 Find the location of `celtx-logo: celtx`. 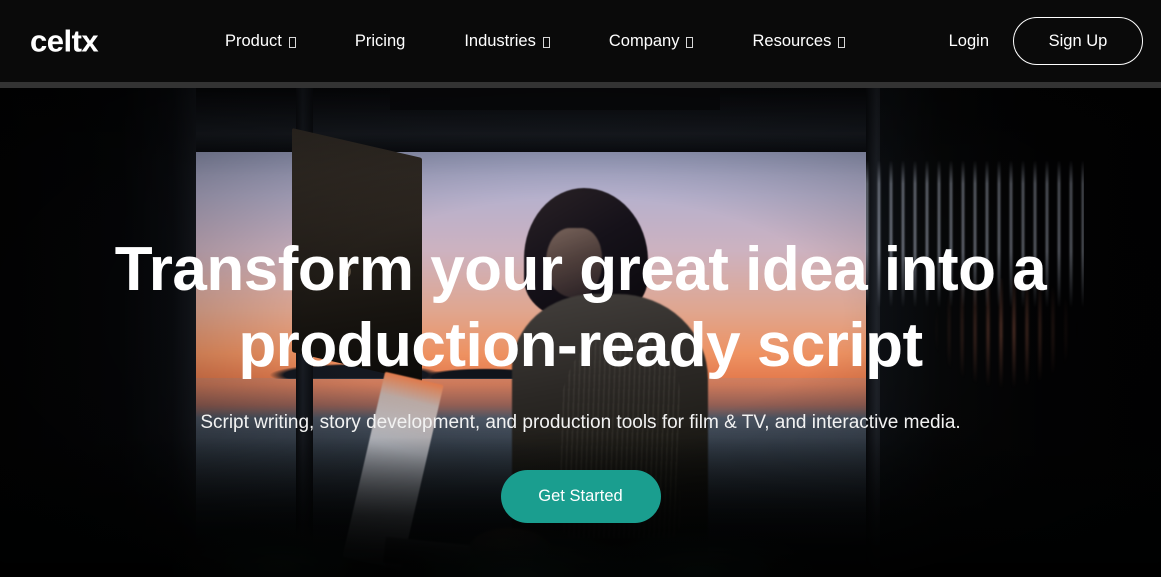

celtx-logo: celtx is located at coordinates (64, 41).